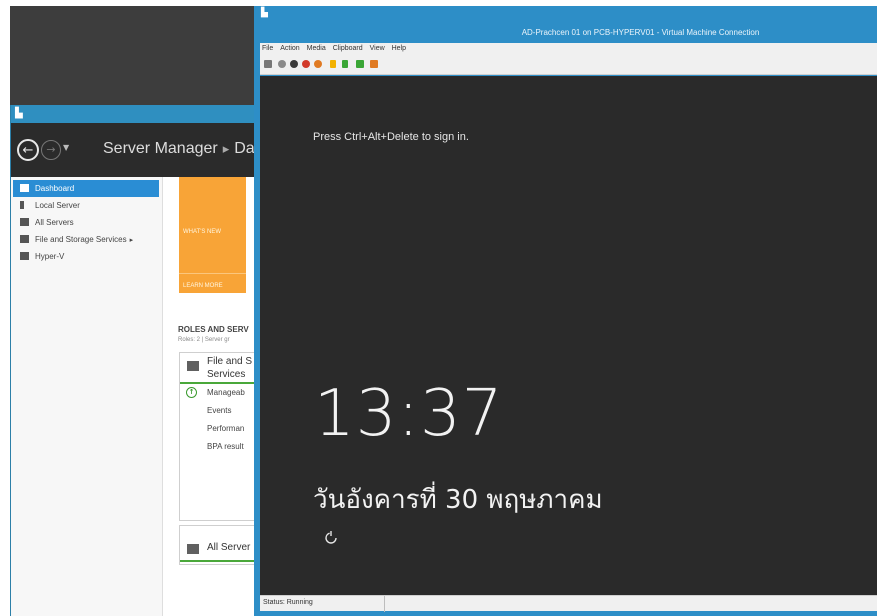 Image resolution: width=877 pixels, height=616 pixels. Describe the element at coordinates (348, 48) in the screenshot. I see `menu-clipboard: Clipboard` at that location.